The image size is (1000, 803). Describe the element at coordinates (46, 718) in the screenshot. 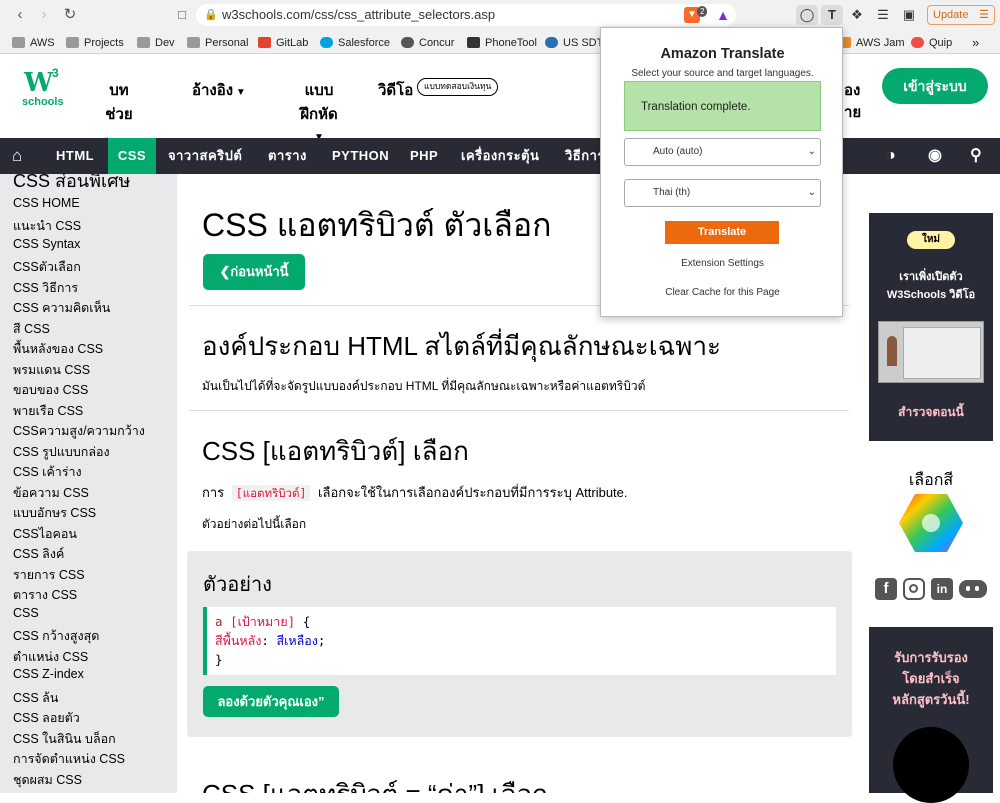

I see `sidebar-item: CSS ลอยตัว` at that location.